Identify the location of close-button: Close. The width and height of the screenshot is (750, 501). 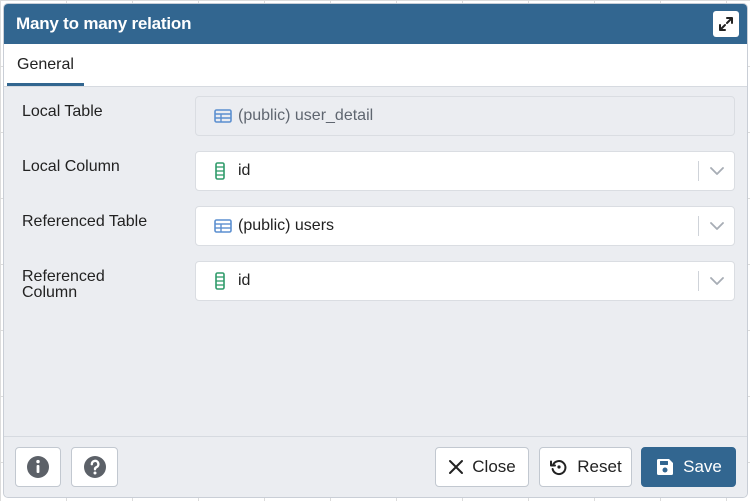
(482, 467).